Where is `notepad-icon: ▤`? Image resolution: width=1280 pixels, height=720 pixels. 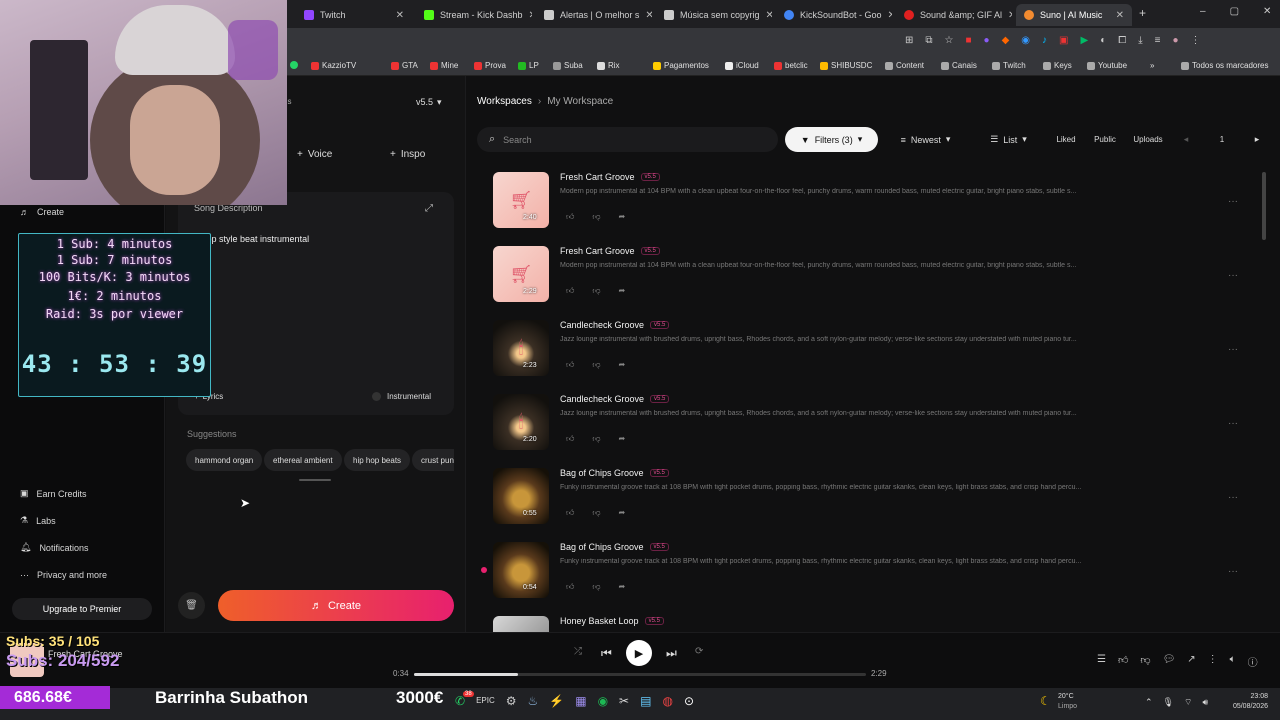
notepad-icon: ▤ is located at coordinates (645, 701).